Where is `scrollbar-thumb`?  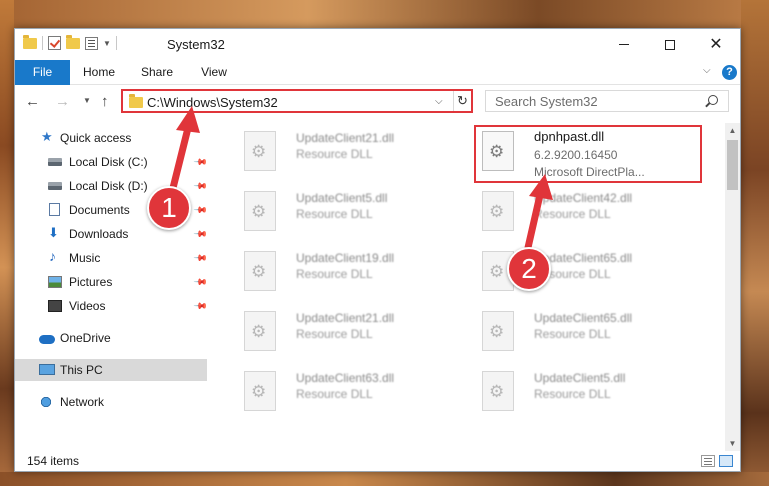 scrollbar-thumb is located at coordinates (732, 165).